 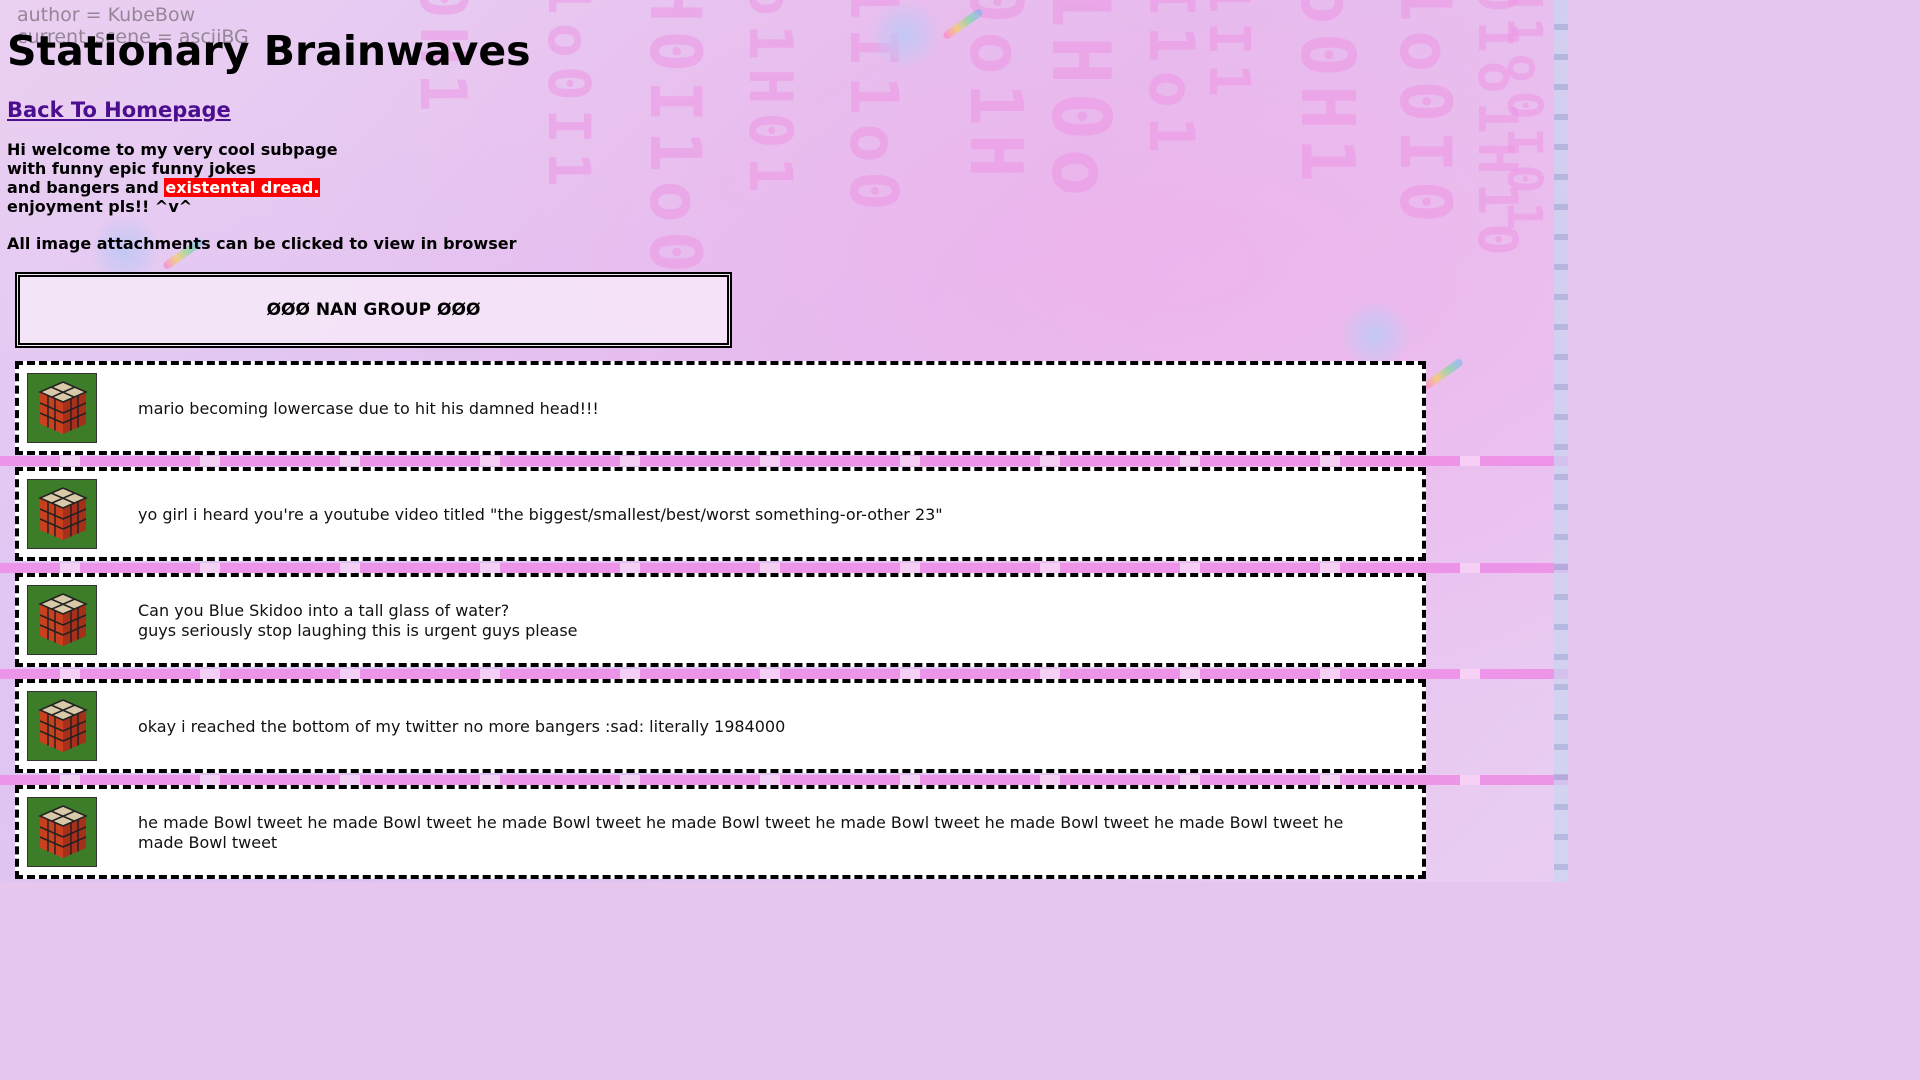 What do you see at coordinates (1561, 441) in the screenshot?
I see `background-edge-strip` at bounding box center [1561, 441].